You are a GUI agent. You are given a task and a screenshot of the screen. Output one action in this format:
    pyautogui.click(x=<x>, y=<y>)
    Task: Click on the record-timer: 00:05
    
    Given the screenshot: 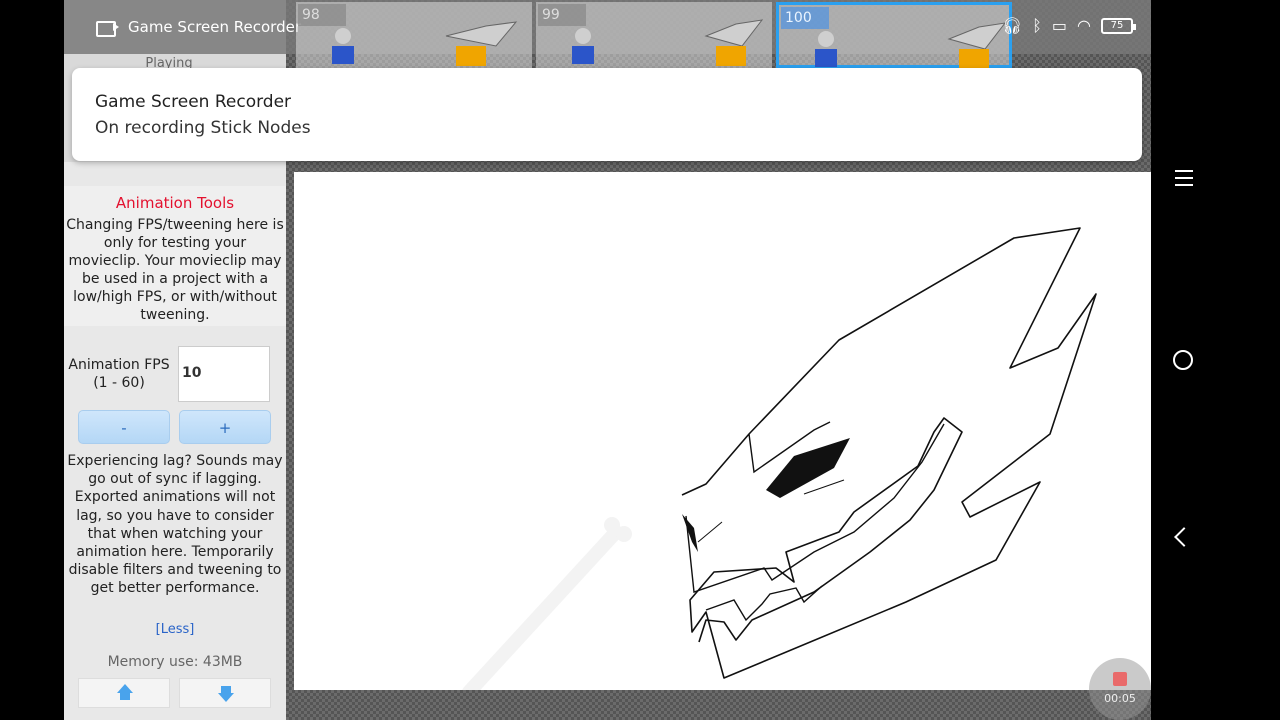 What is the action you would take?
    pyautogui.click(x=1120, y=698)
    